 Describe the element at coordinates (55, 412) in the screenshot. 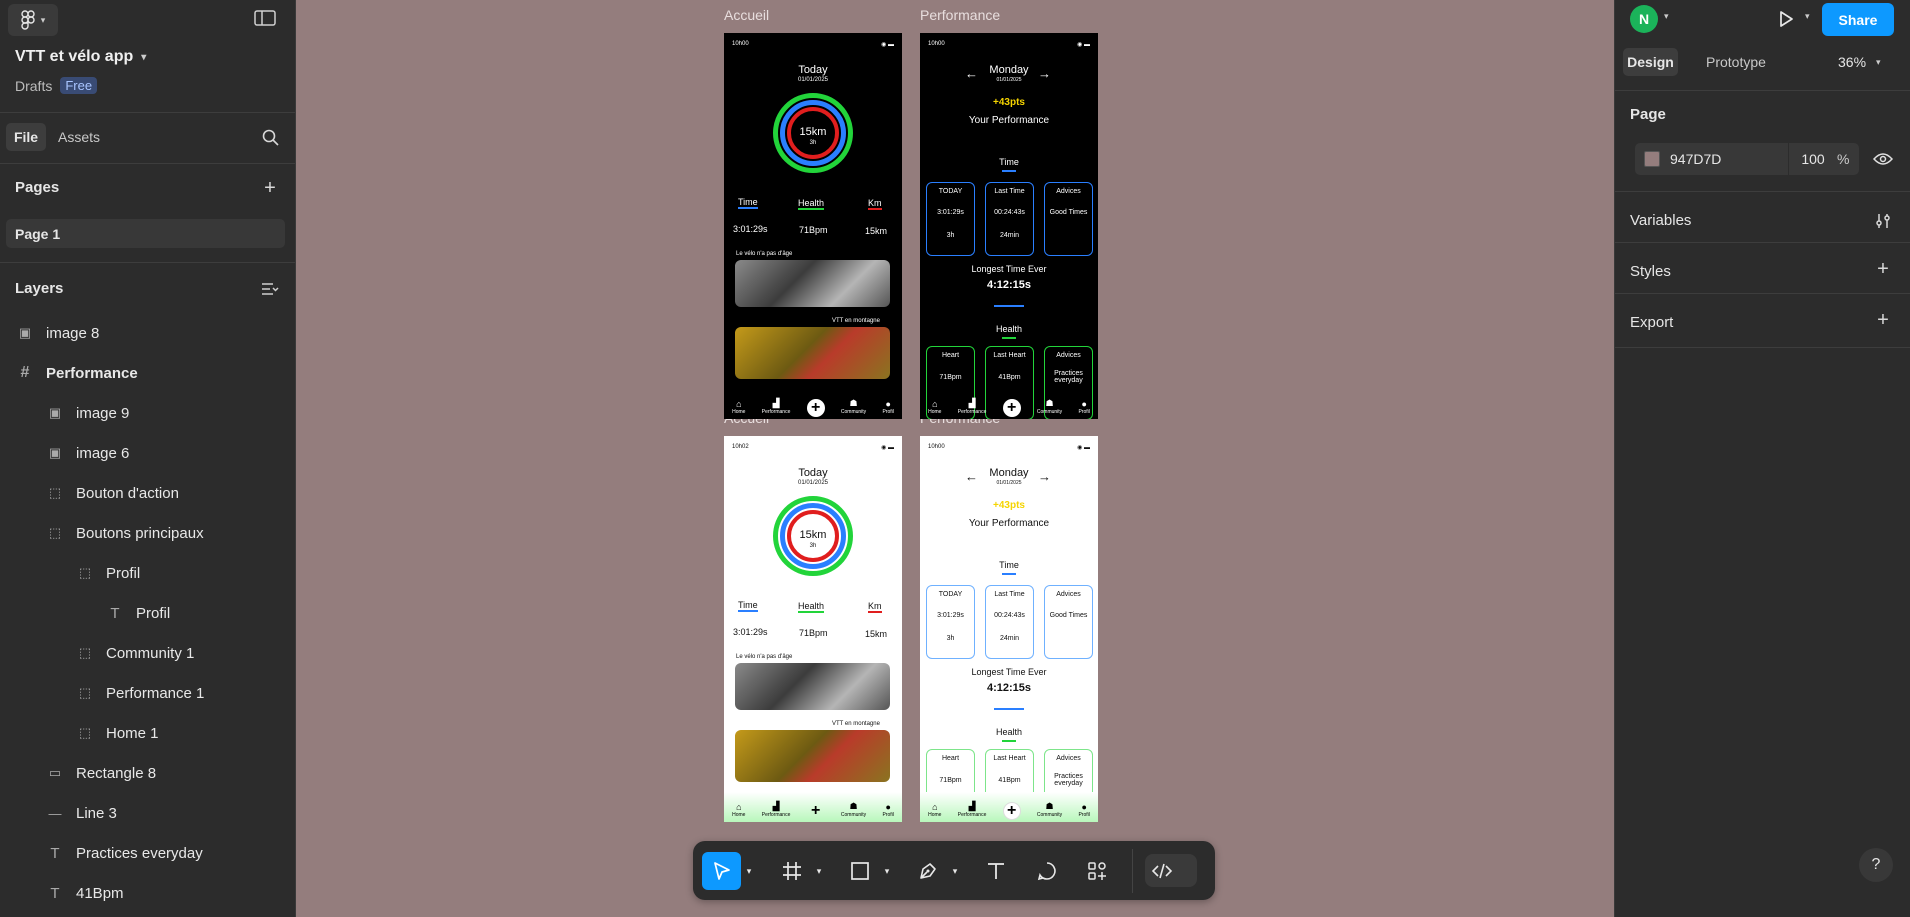

I see `image-icon: ▣` at that location.